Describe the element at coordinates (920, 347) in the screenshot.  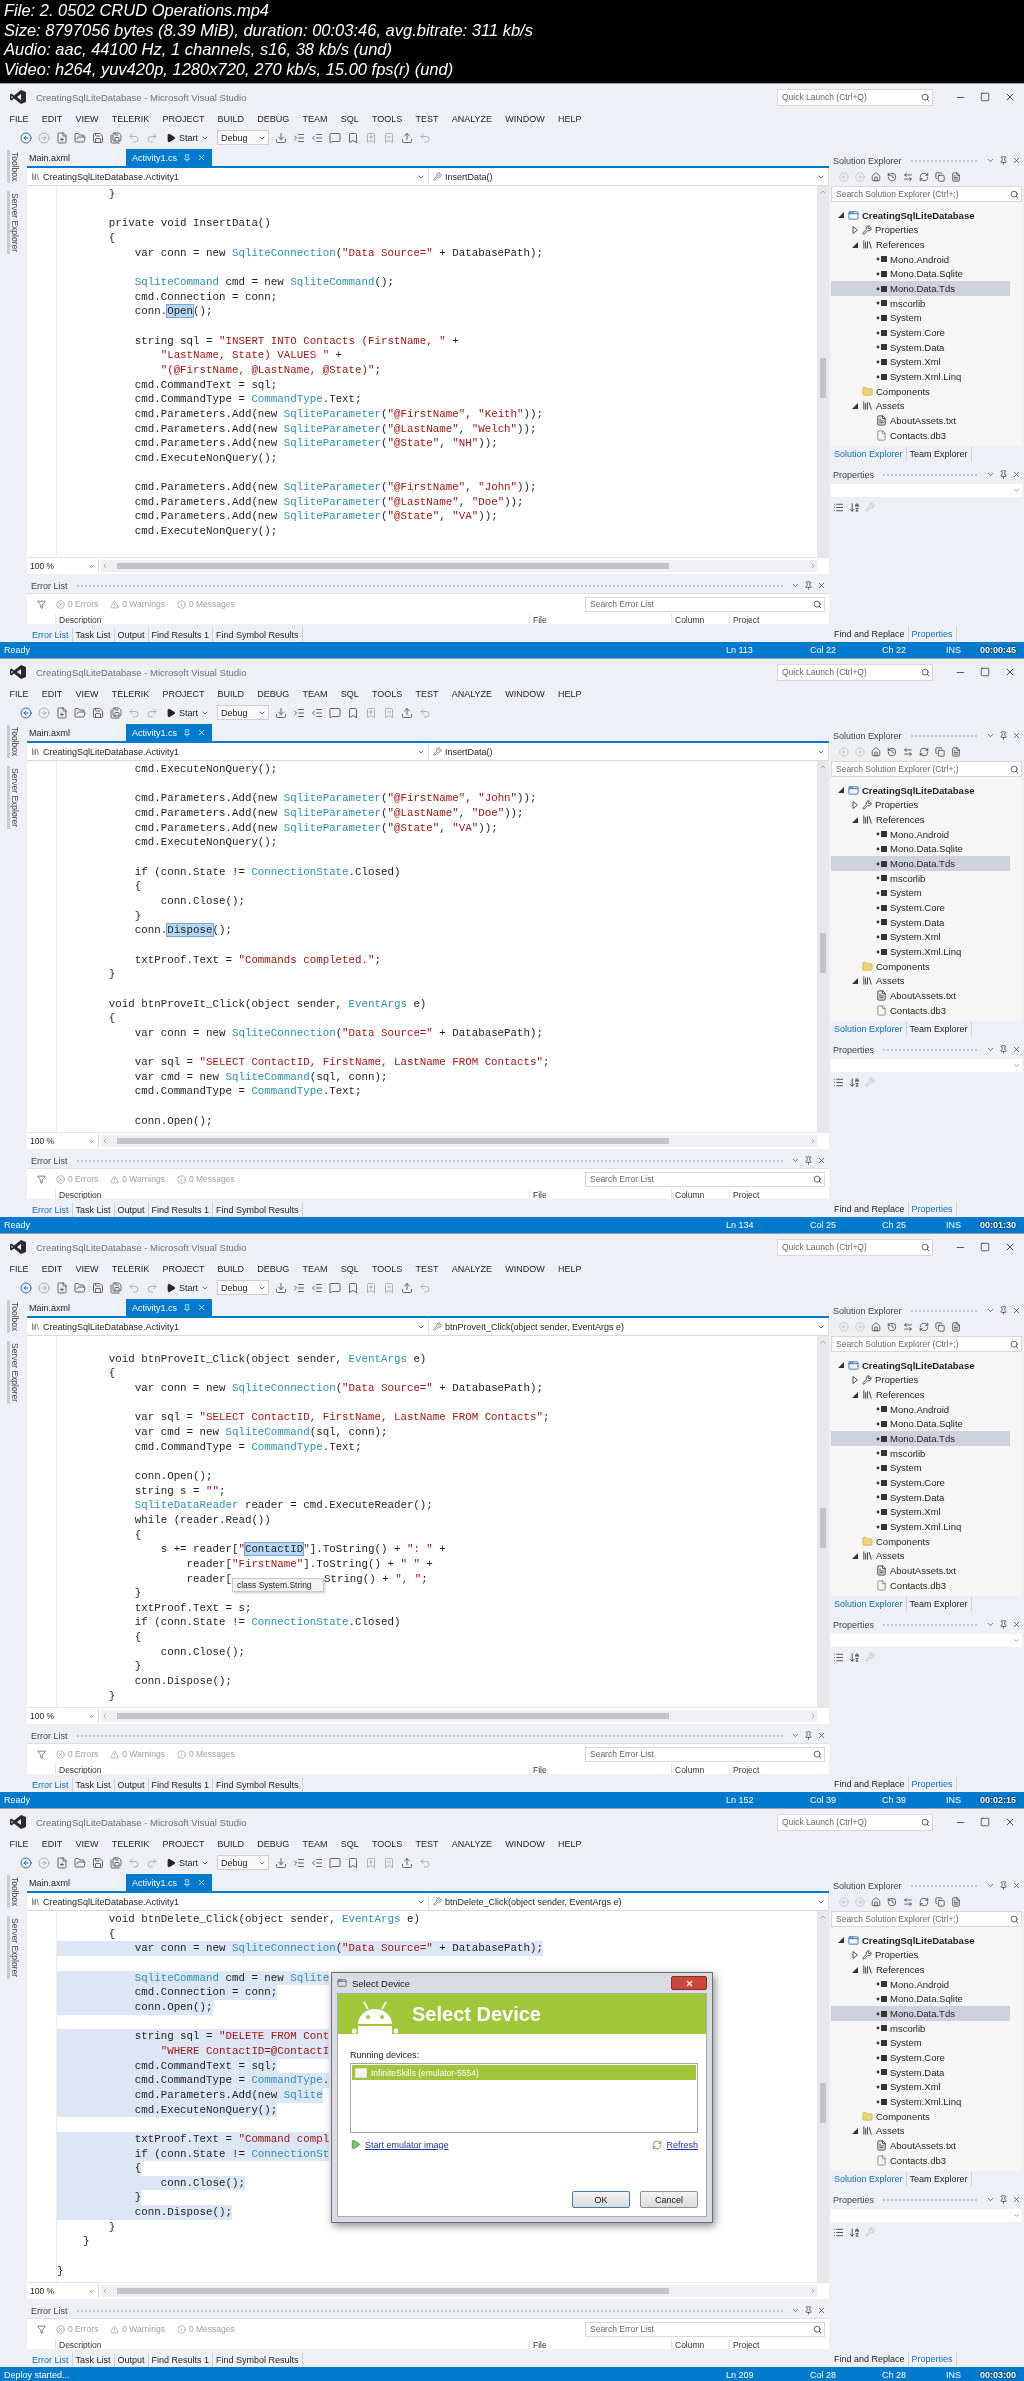
I see `tree-row: System.Data` at that location.